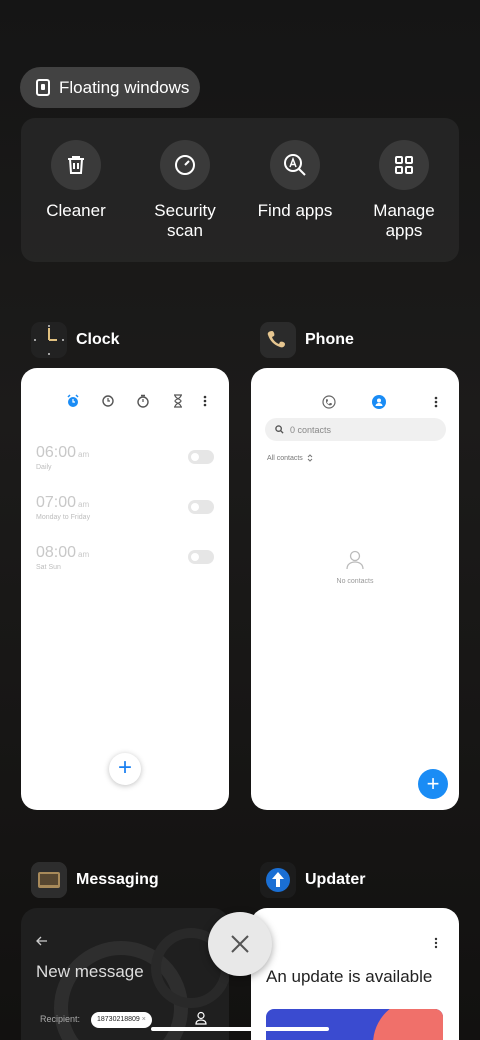 This screenshot has width=480, height=1040. What do you see at coordinates (124, 87) in the screenshot?
I see `floating-windows-label: Floating windows` at bounding box center [124, 87].